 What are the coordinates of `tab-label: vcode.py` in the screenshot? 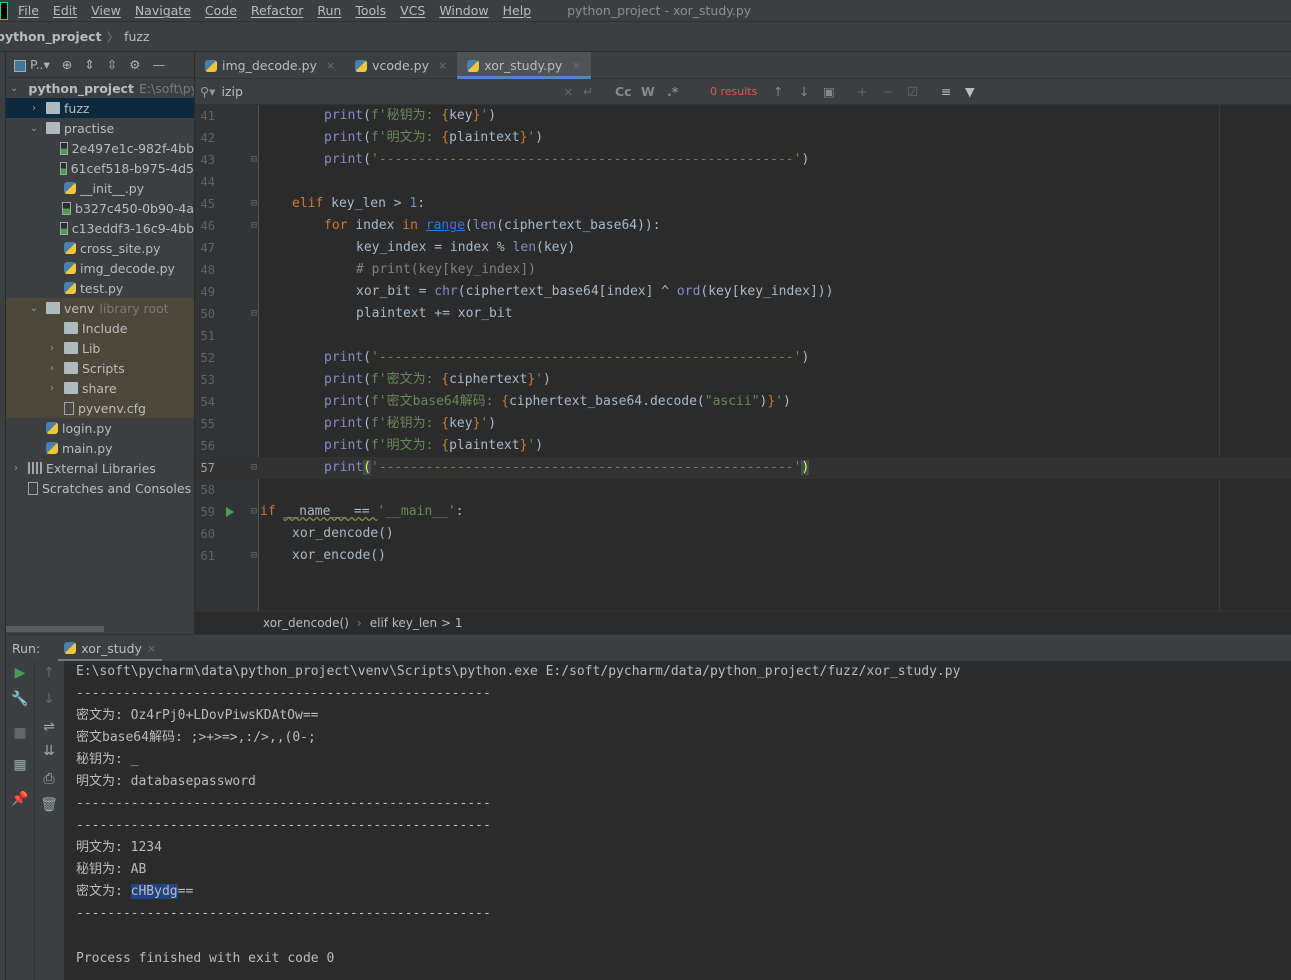 It's located at (400, 65).